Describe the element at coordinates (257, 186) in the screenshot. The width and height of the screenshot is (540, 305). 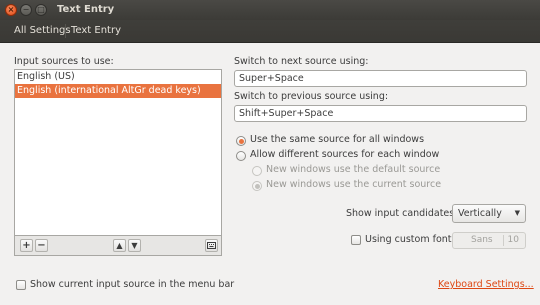
I see `new-current-radio` at that location.